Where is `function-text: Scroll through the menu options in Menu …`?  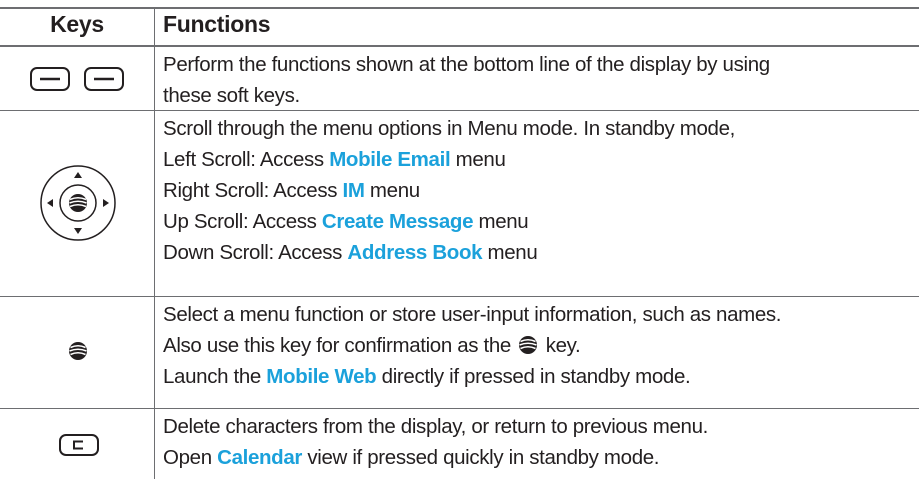 function-text: Scroll through the menu options in Menu … is located at coordinates (449, 128).